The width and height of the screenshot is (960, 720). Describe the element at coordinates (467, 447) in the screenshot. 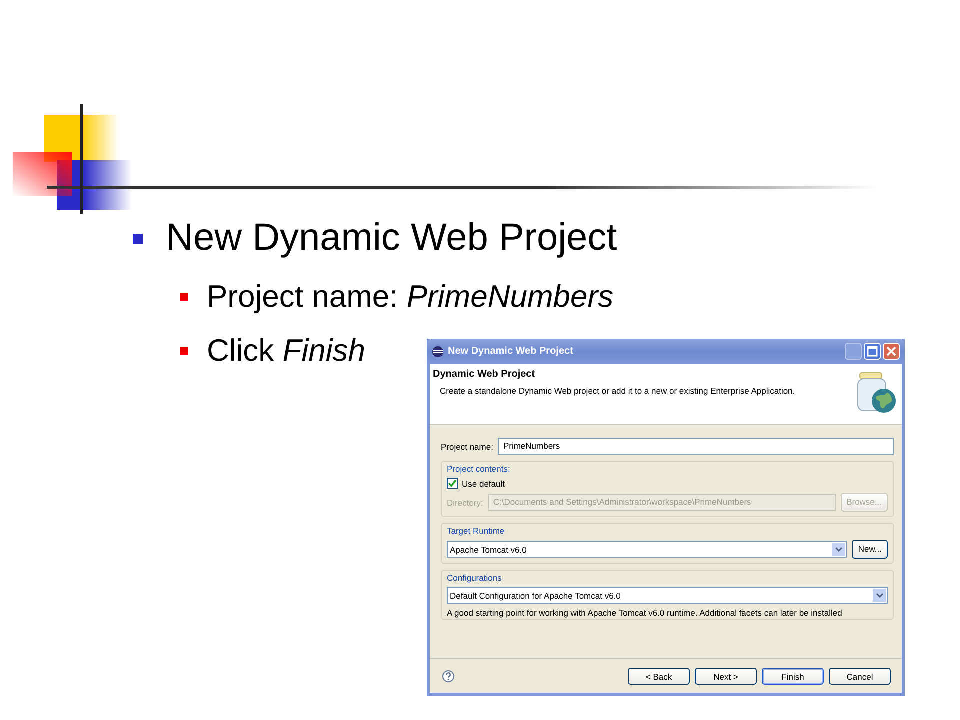

I see `field-label: Project name:` at that location.